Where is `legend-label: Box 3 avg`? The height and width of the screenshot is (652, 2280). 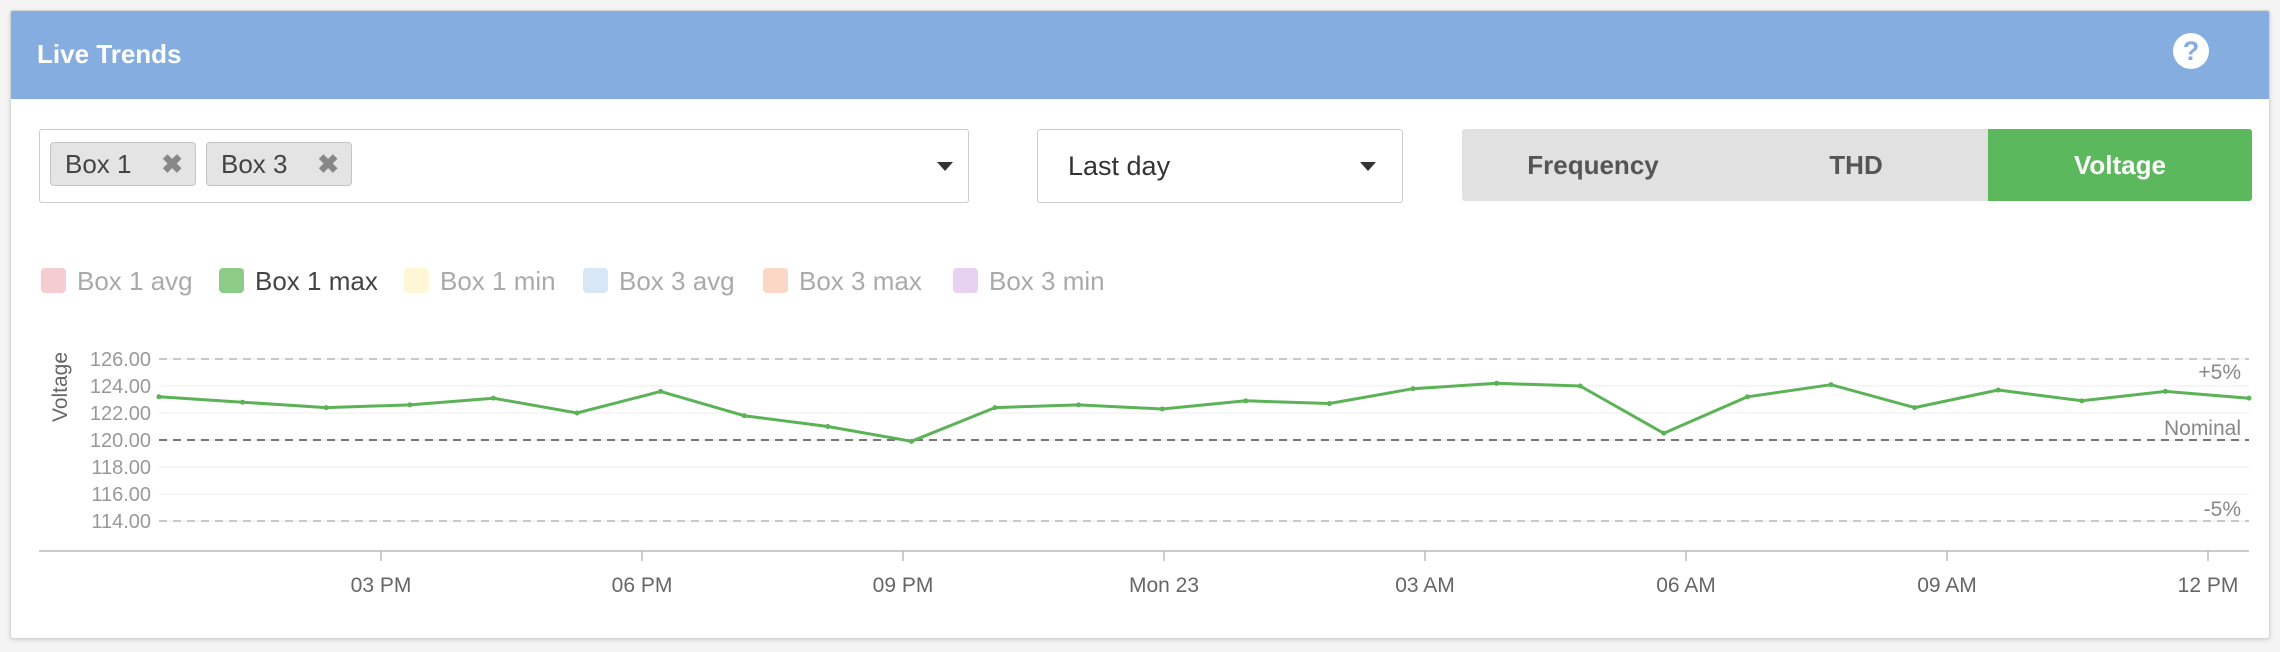
legend-label: Box 3 avg is located at coordinates (677, 281).